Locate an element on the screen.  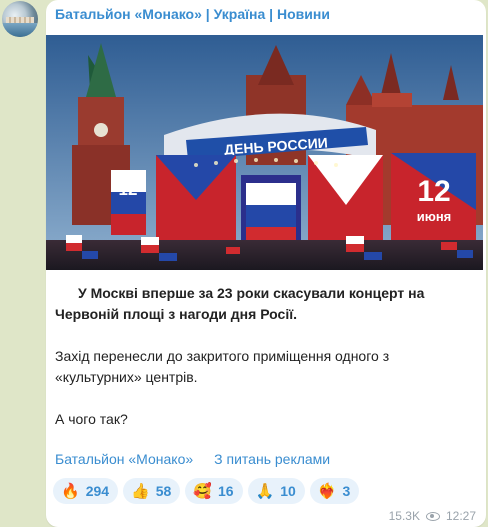
avatar-sea is located at coordinates (20, 30).